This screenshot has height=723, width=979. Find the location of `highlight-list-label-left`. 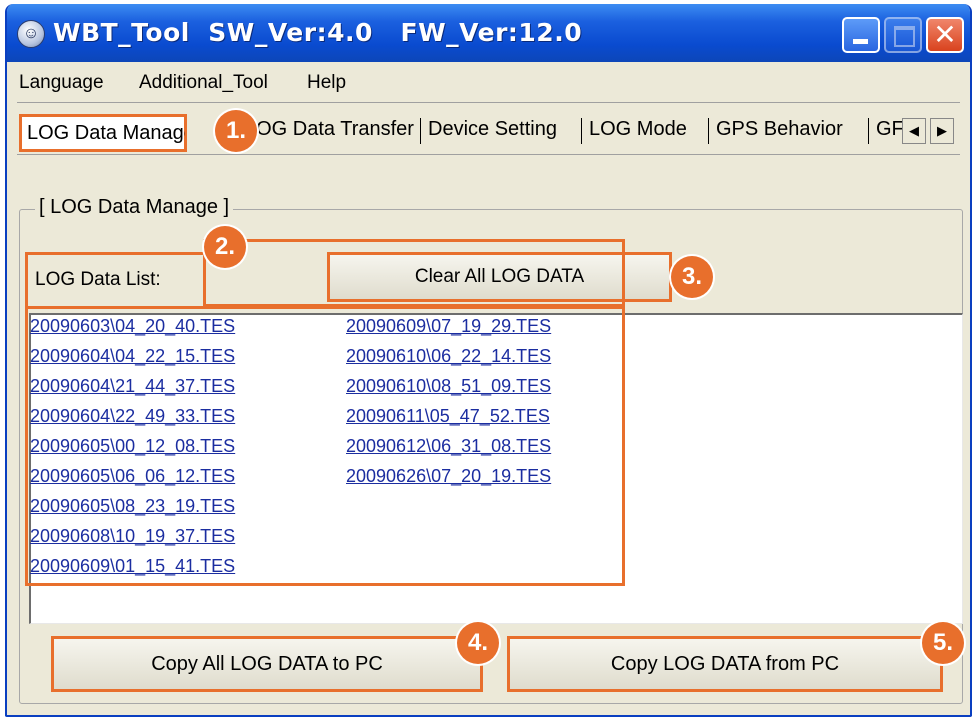

highlight-list-label-left is located at coordinates (115, 279).